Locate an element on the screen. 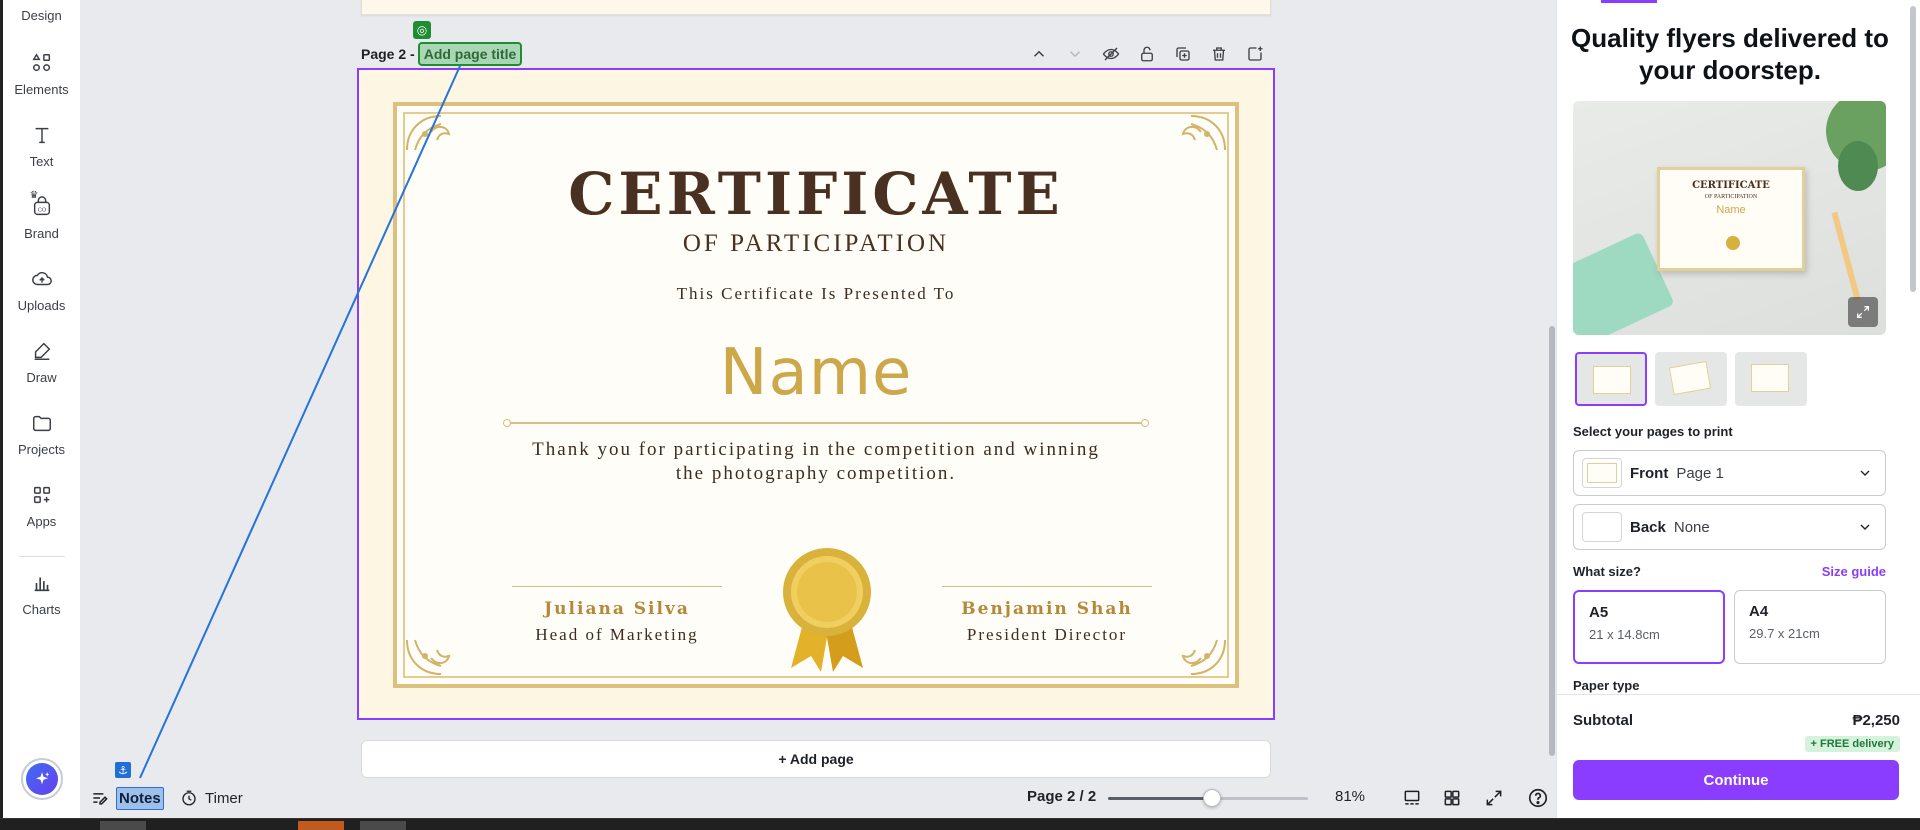 The height and width of the screenshot is (830, 1920). page-indicator: Page 2 / 2 is located at coordinates (1061, 796).